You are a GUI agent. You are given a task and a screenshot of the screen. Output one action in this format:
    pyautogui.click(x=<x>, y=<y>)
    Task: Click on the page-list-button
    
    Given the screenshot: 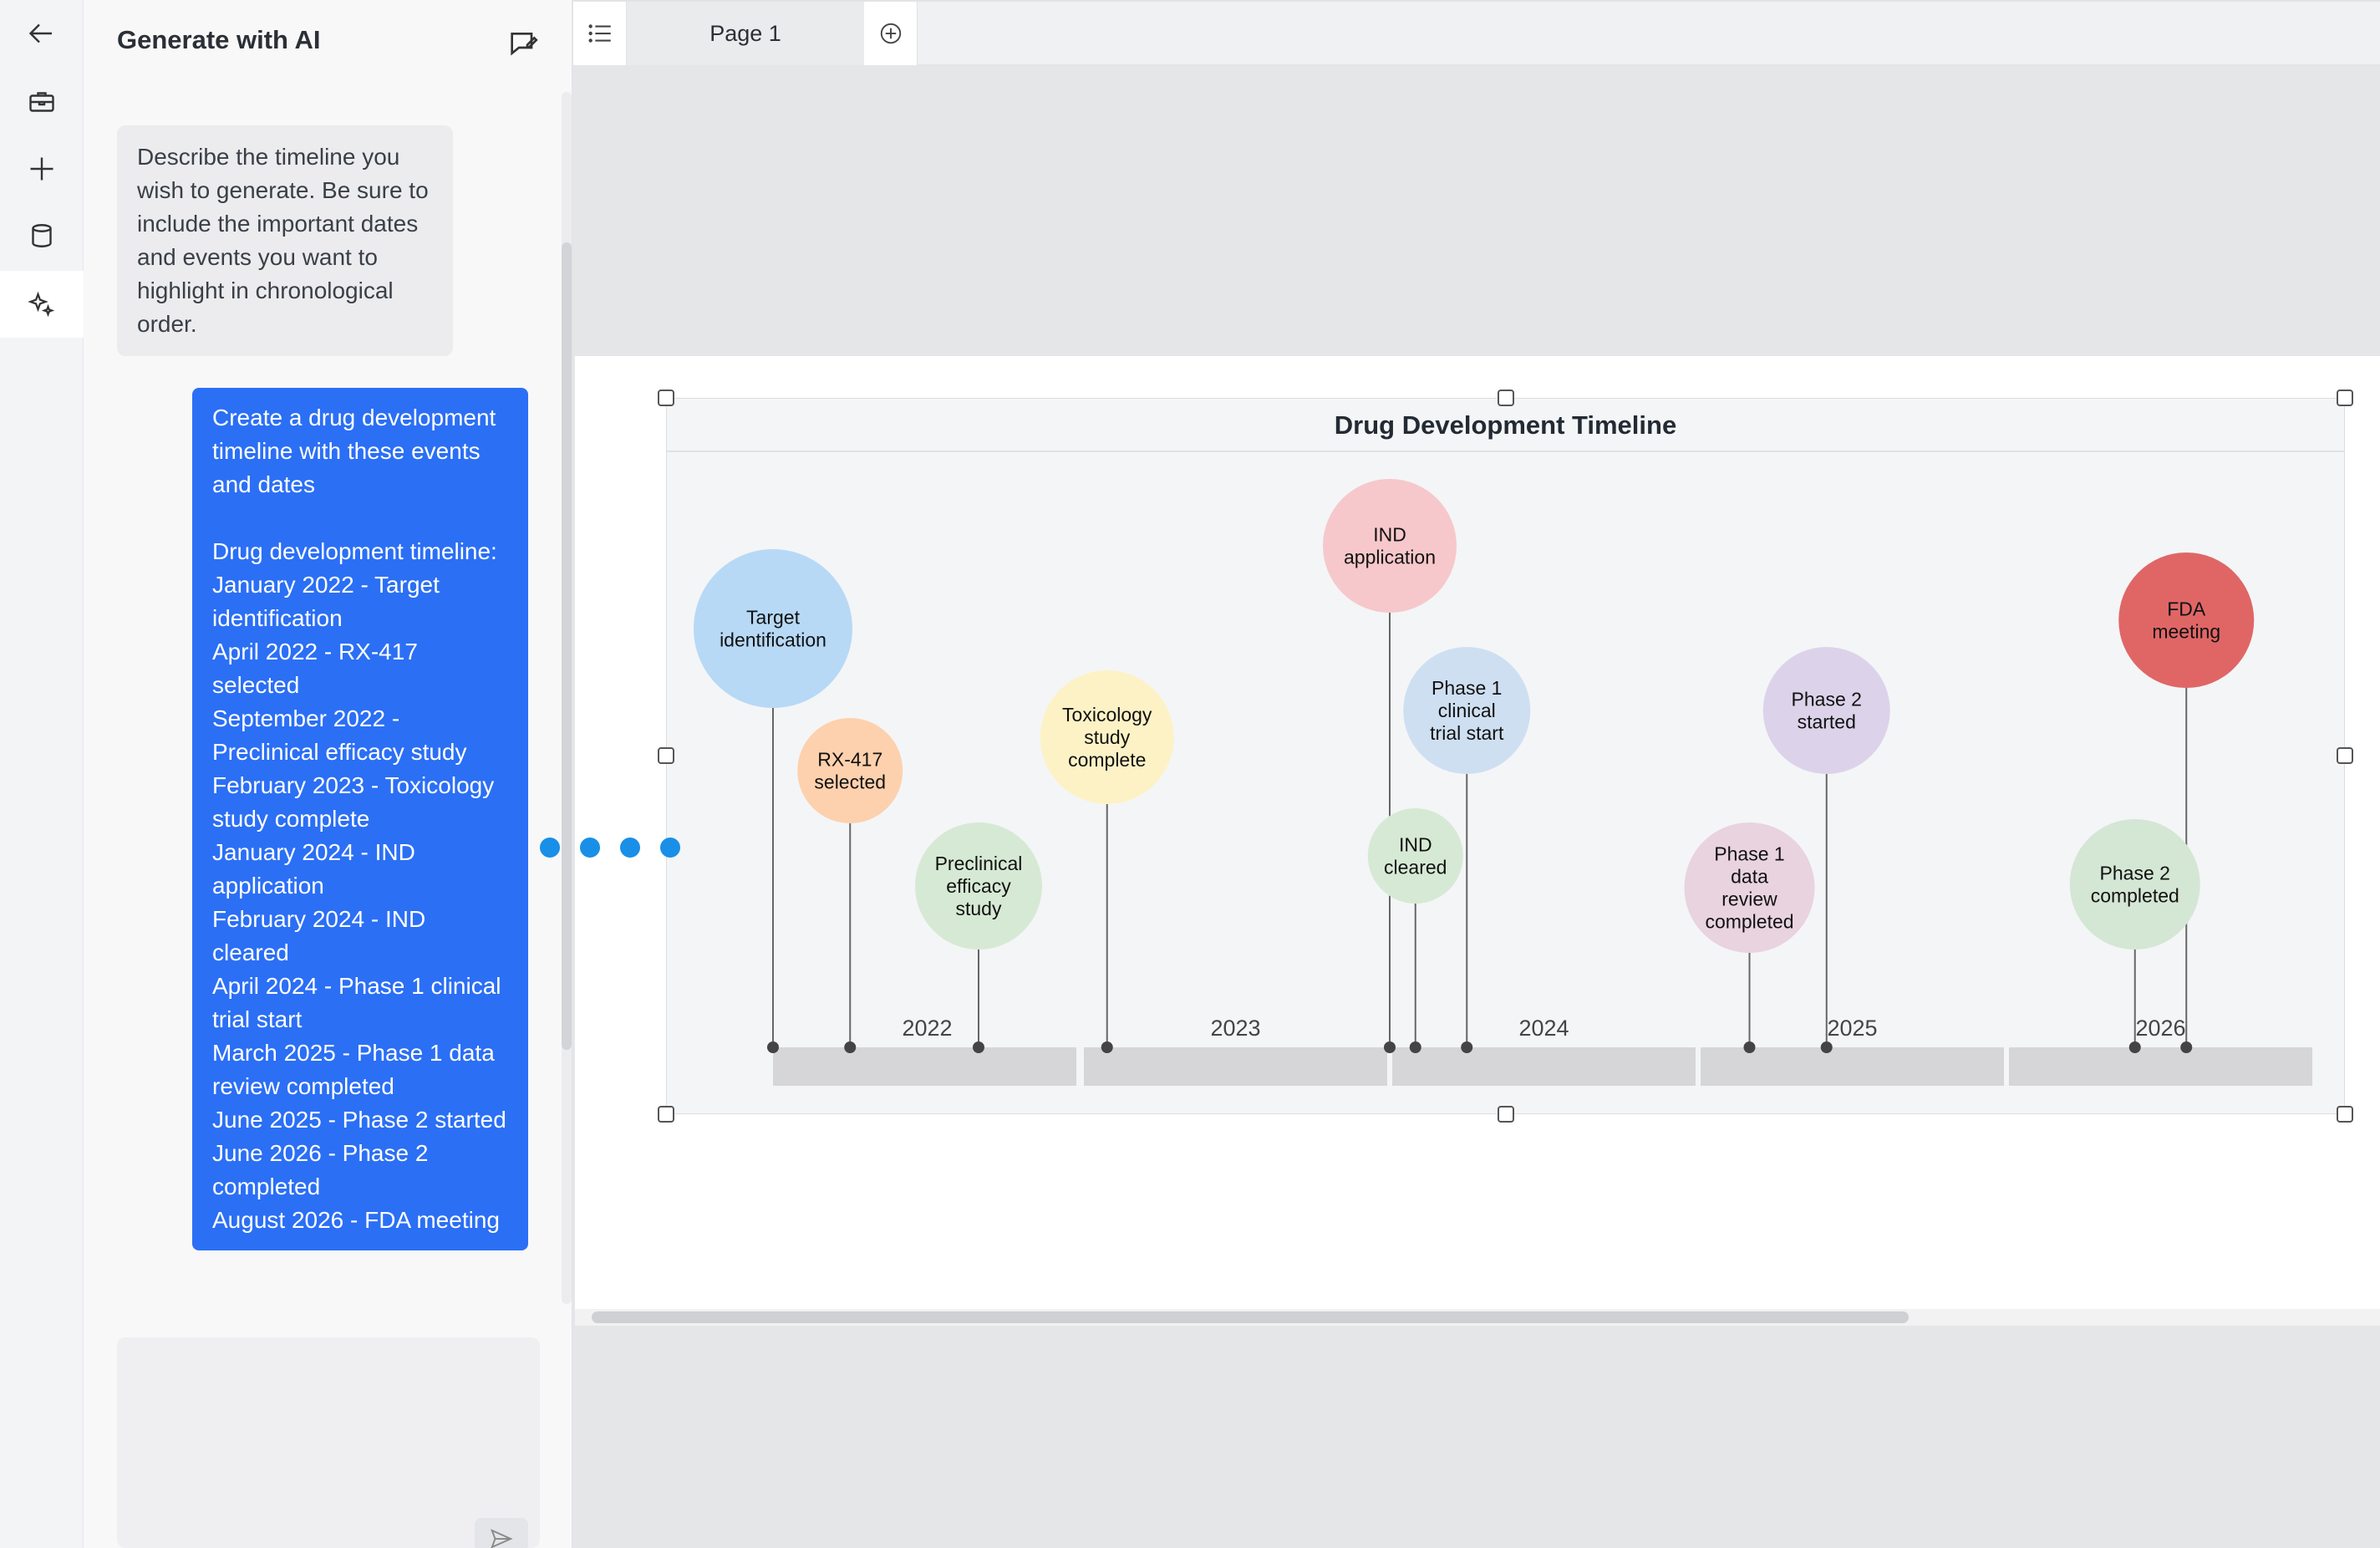 What is the action you would take?
    pyautogui.click(x=600, y=33)
    